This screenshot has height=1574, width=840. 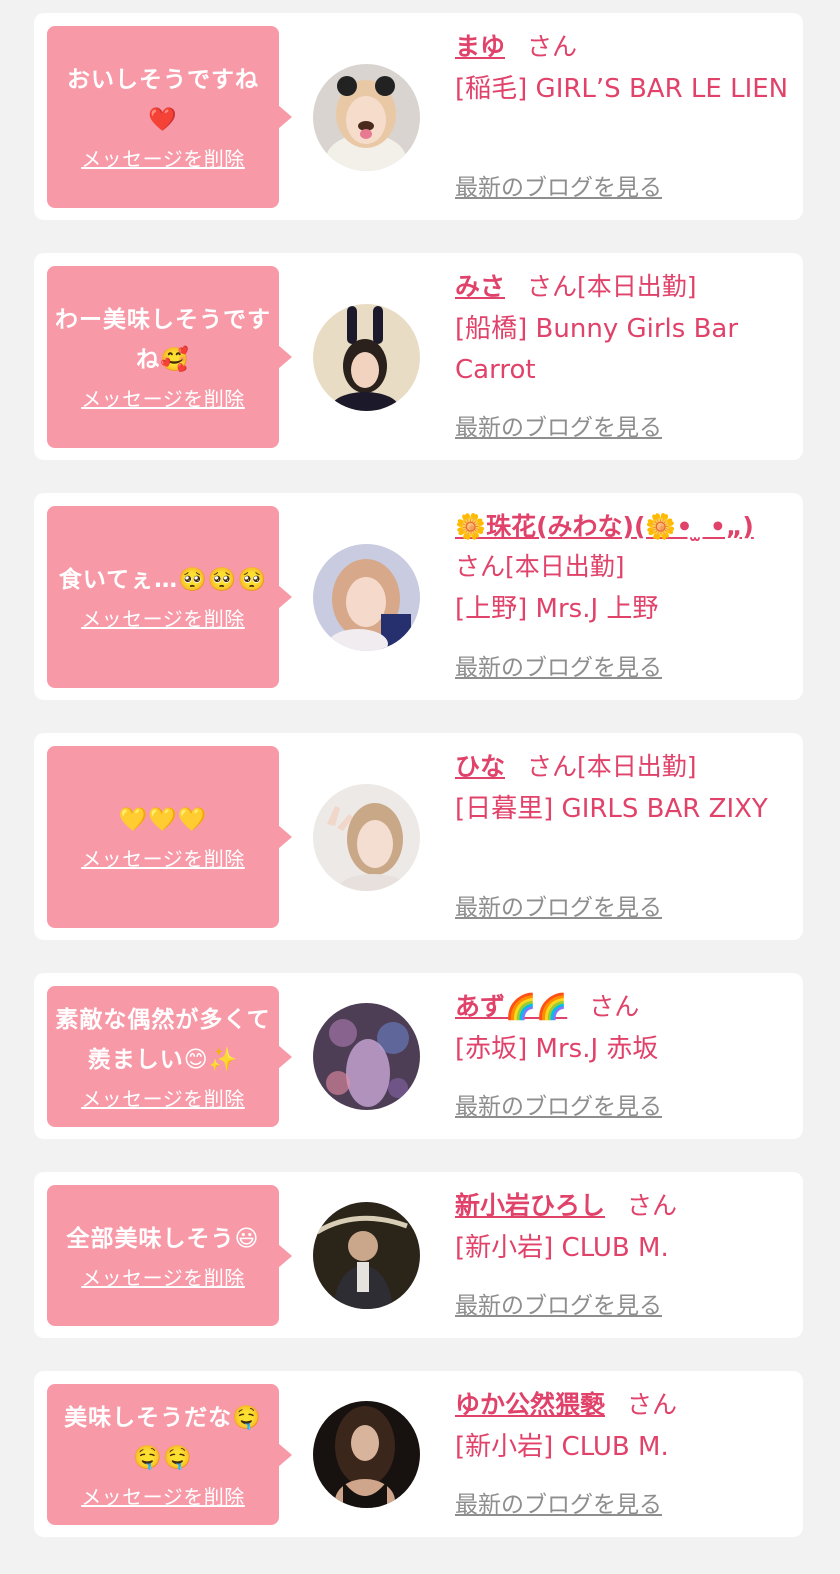 I want to click on shop-name: [赤坂] Mrs.J 赤坂, so click(x=557, y=1049).